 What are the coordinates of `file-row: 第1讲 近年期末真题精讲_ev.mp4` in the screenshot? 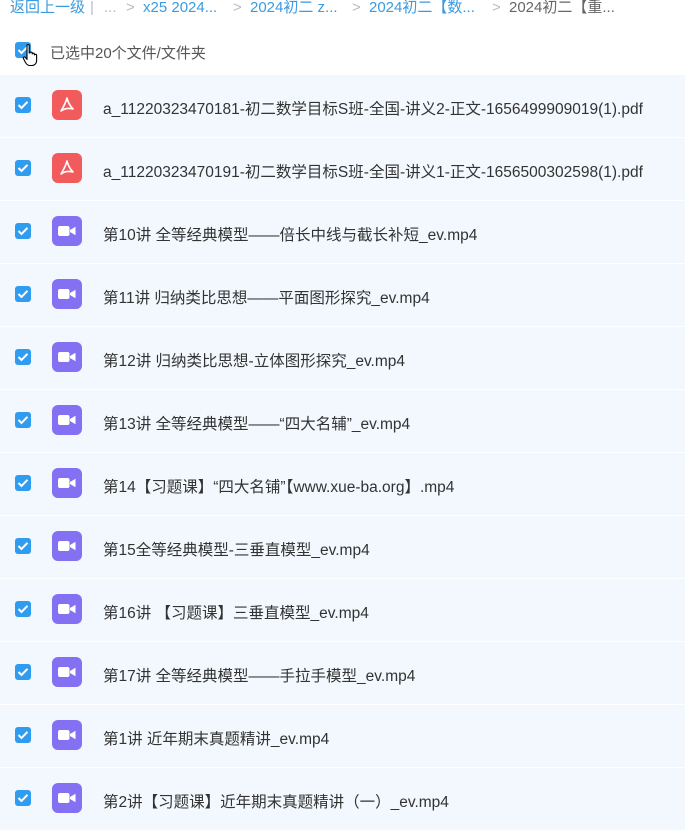 It's located at (342, 736).